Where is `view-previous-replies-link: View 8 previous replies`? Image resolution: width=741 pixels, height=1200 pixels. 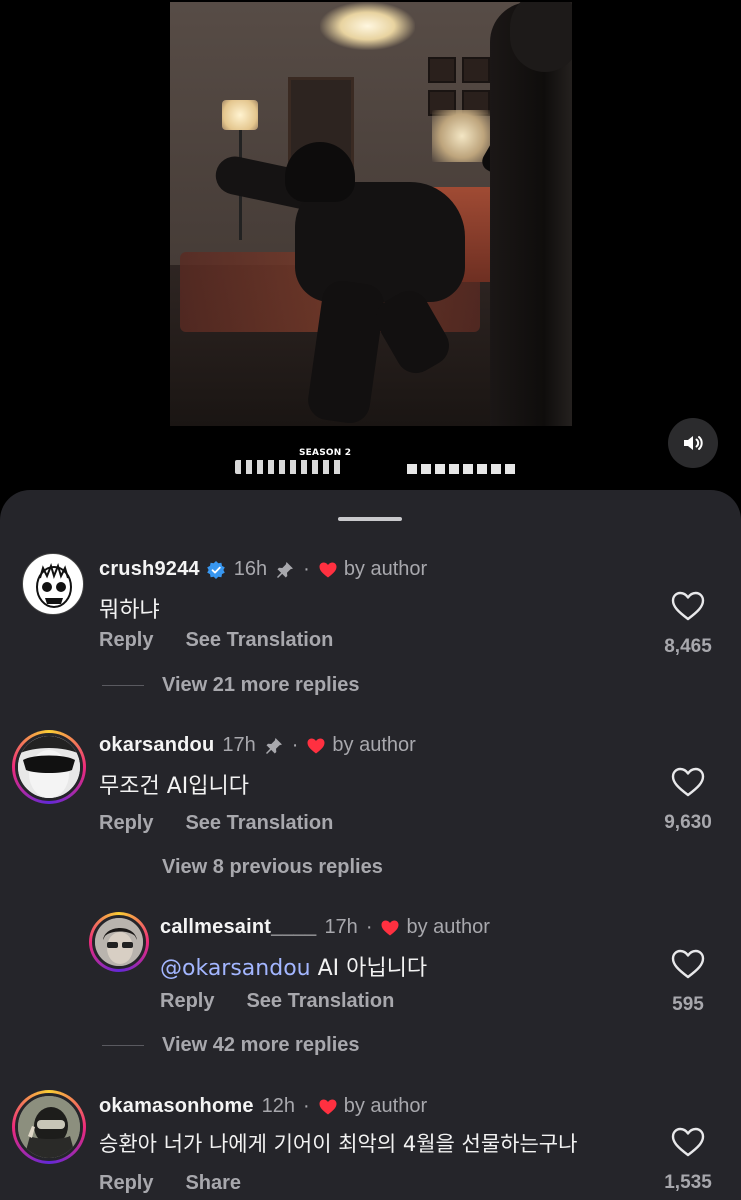 view-previous-replies-link: View 8 previous replies is located at coordinates (272, 867).